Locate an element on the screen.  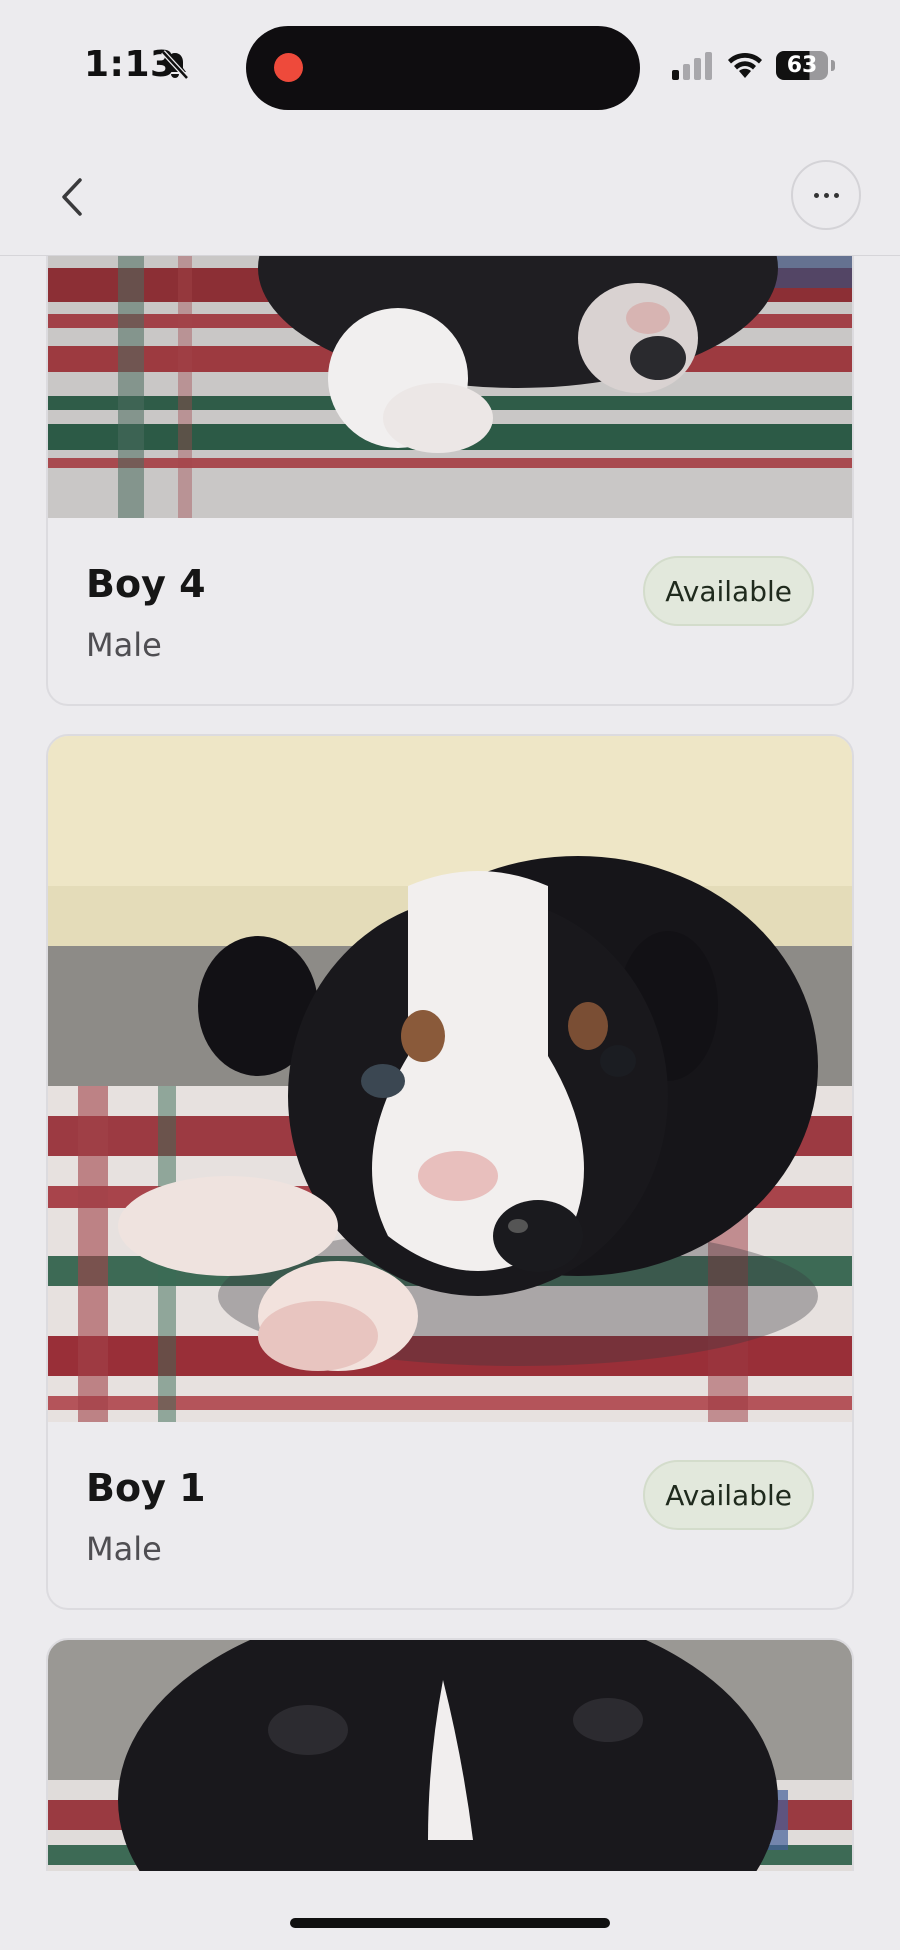
more-options-button is located at coordinates (843, 195).